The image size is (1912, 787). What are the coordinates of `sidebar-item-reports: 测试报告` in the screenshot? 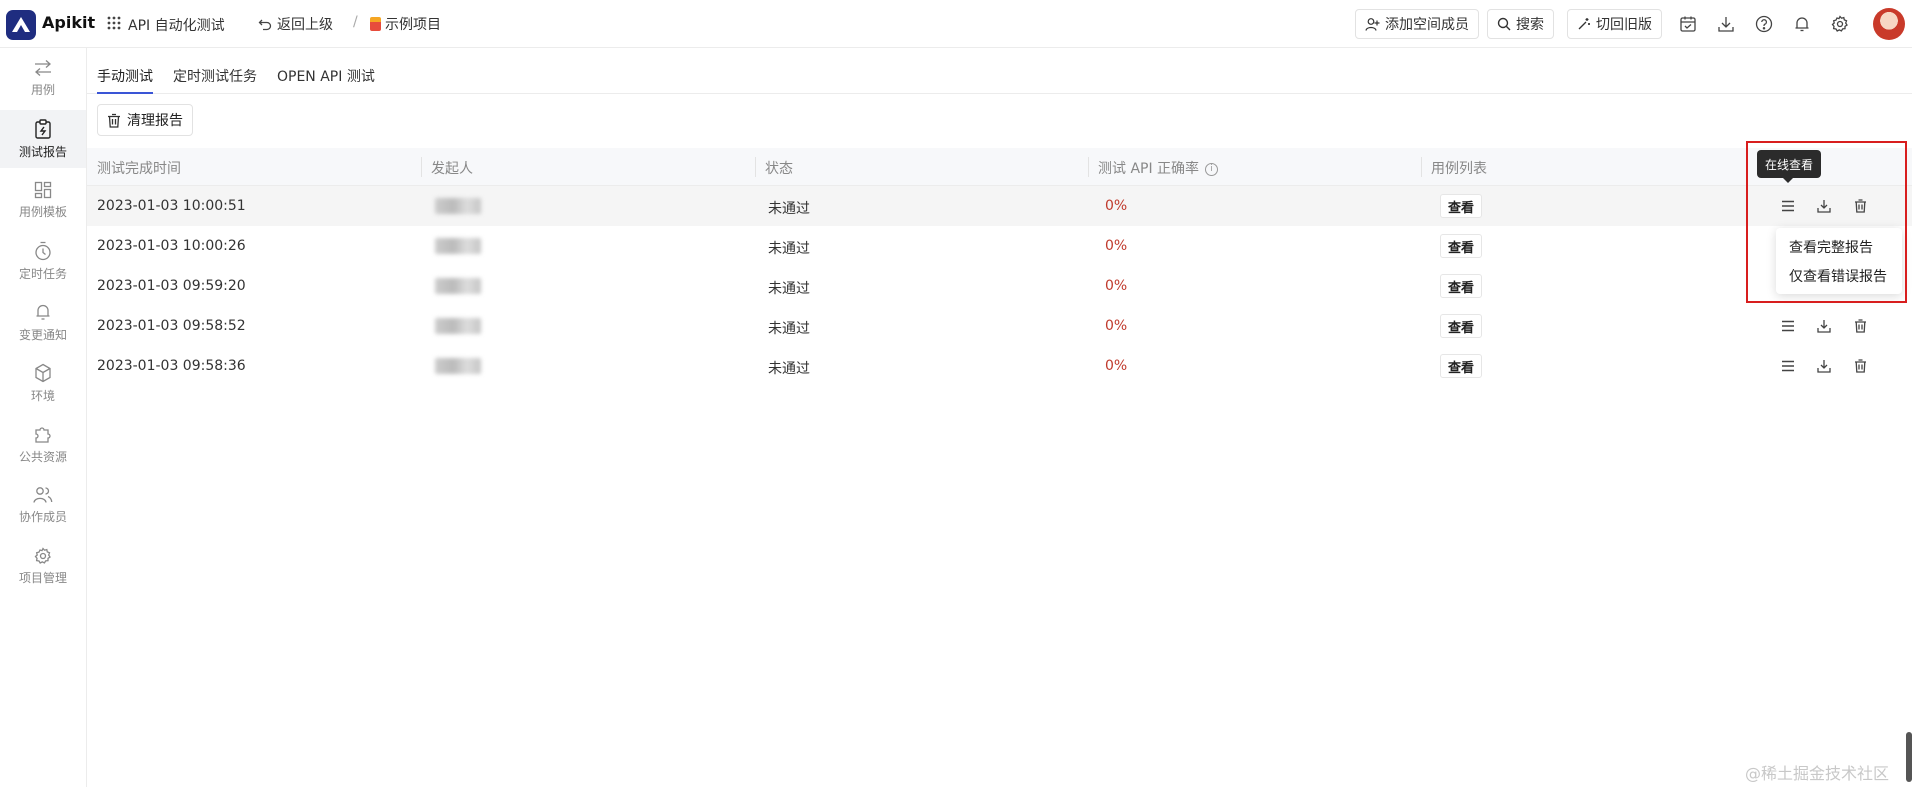 It's located at (43, 139).